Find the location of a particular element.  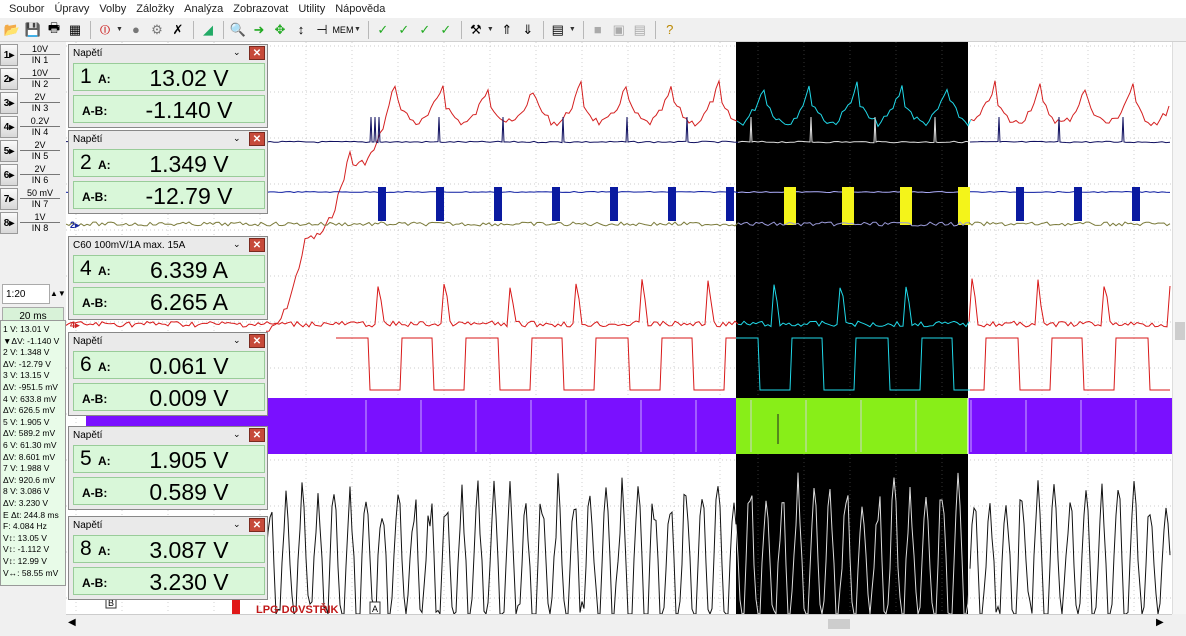

open-file-icon: 📂 is located at coordinates (12, 30).